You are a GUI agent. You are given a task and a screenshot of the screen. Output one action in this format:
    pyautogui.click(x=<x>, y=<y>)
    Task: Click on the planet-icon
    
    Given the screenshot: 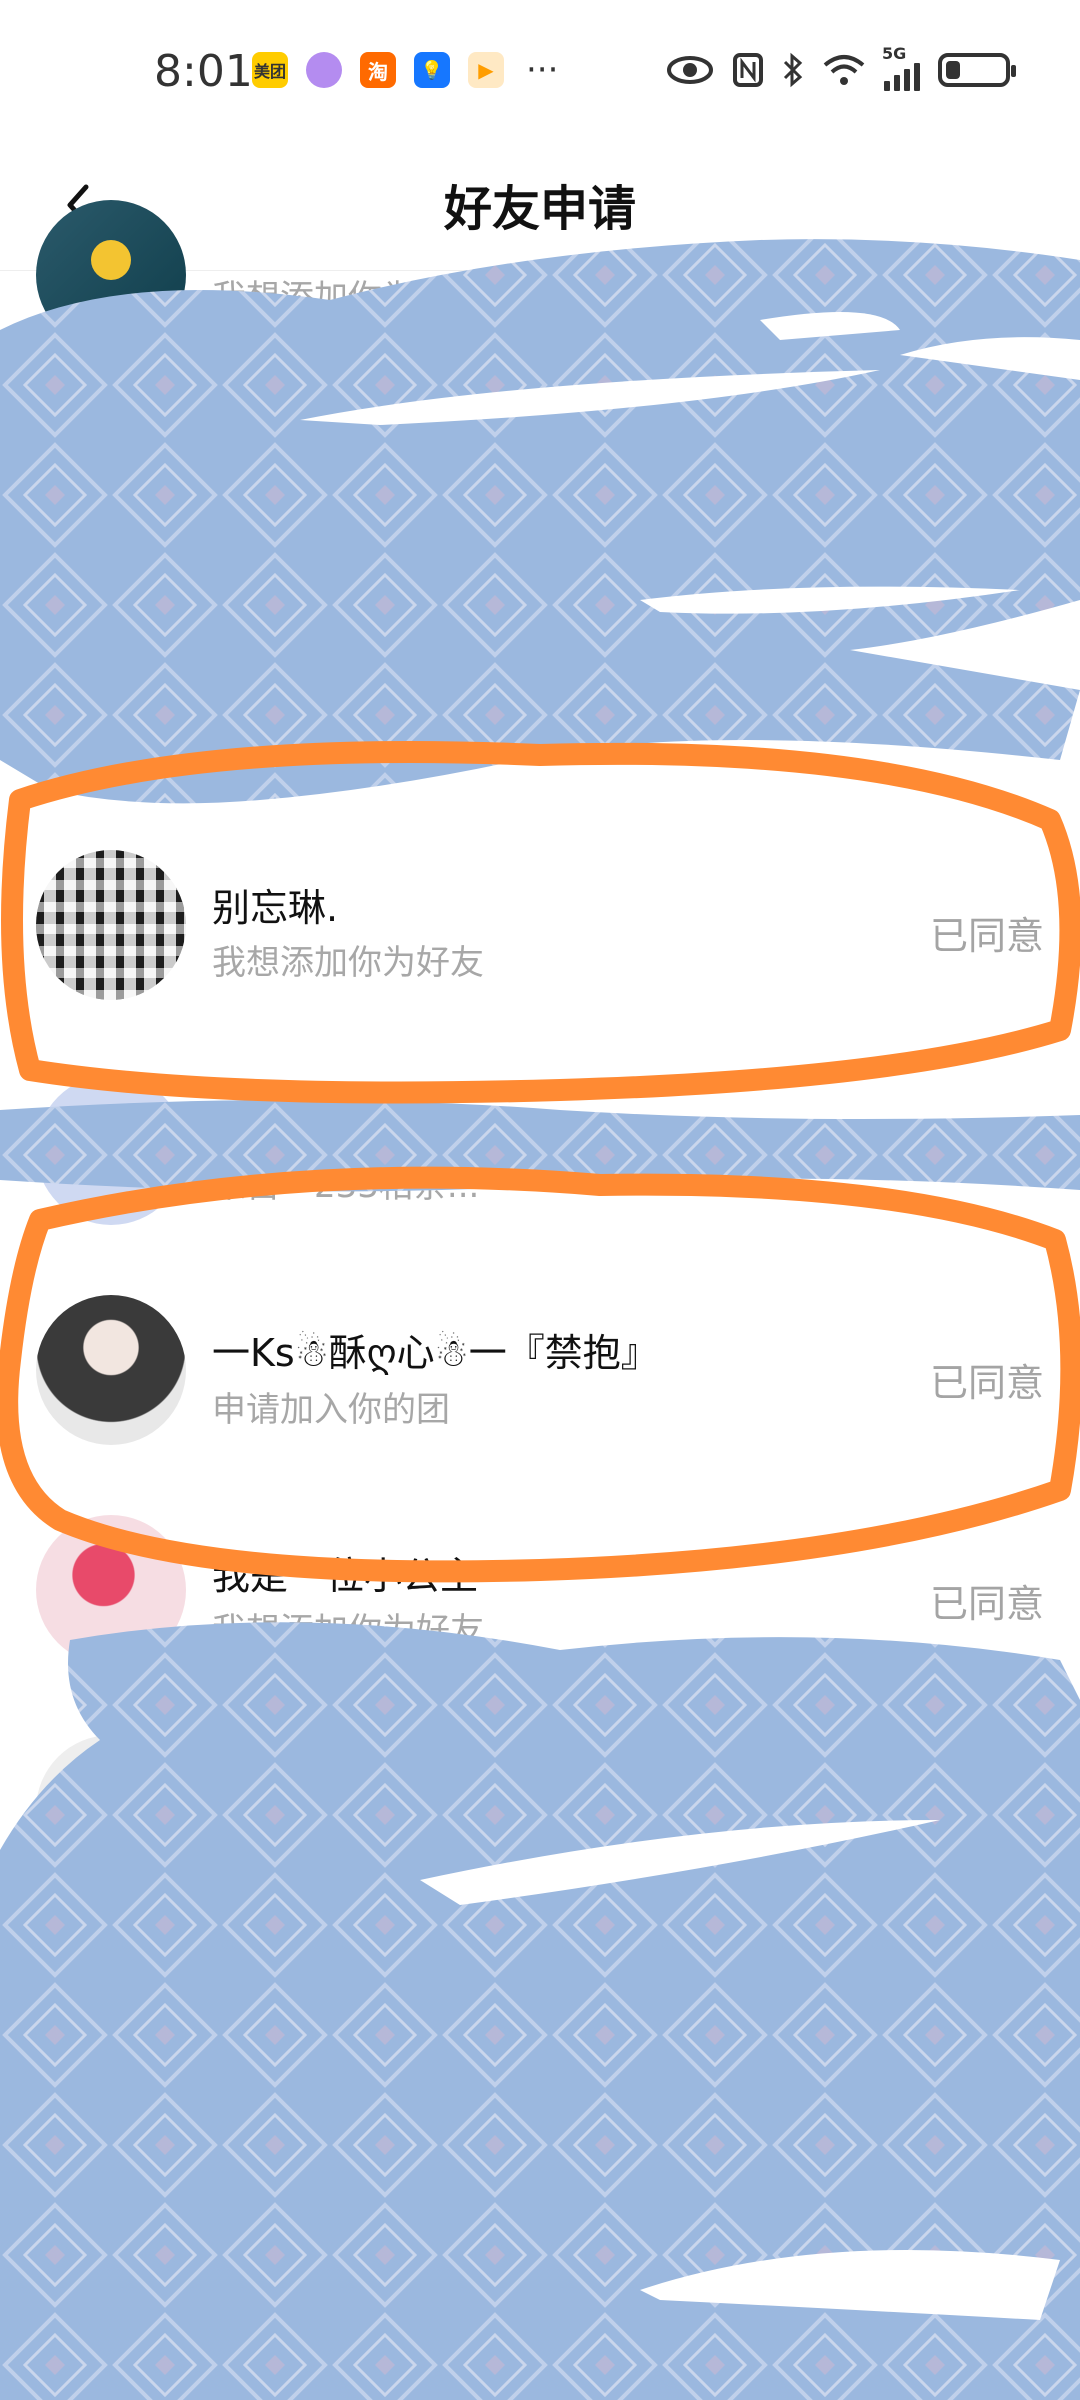 What is the action you would take?
    pyautogui.click(x=324, y=70)
    